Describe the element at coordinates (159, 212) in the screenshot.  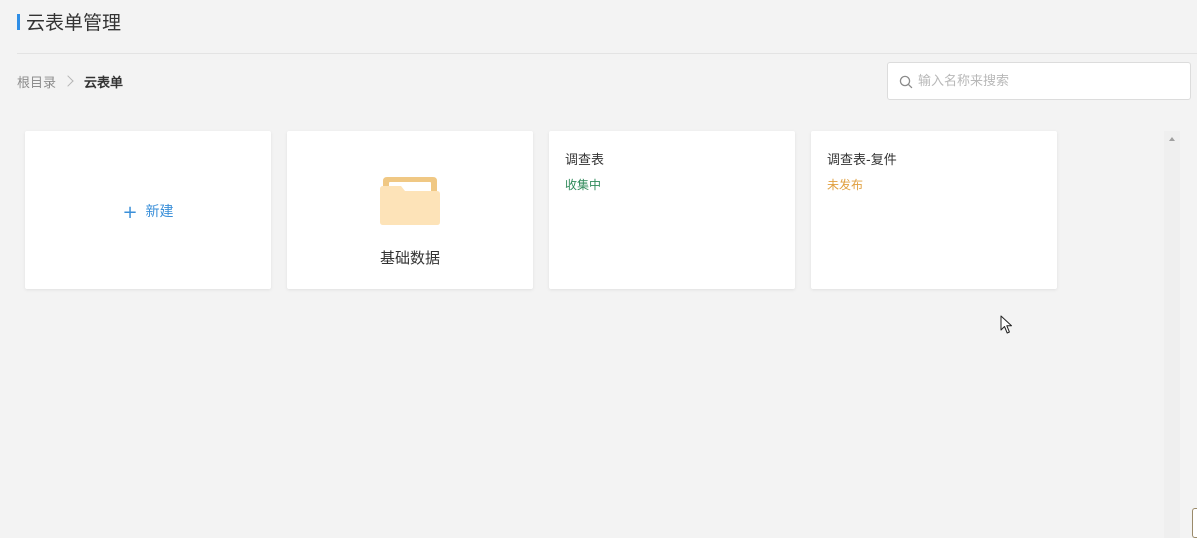
I see `new-form-label: 新建` at that location.